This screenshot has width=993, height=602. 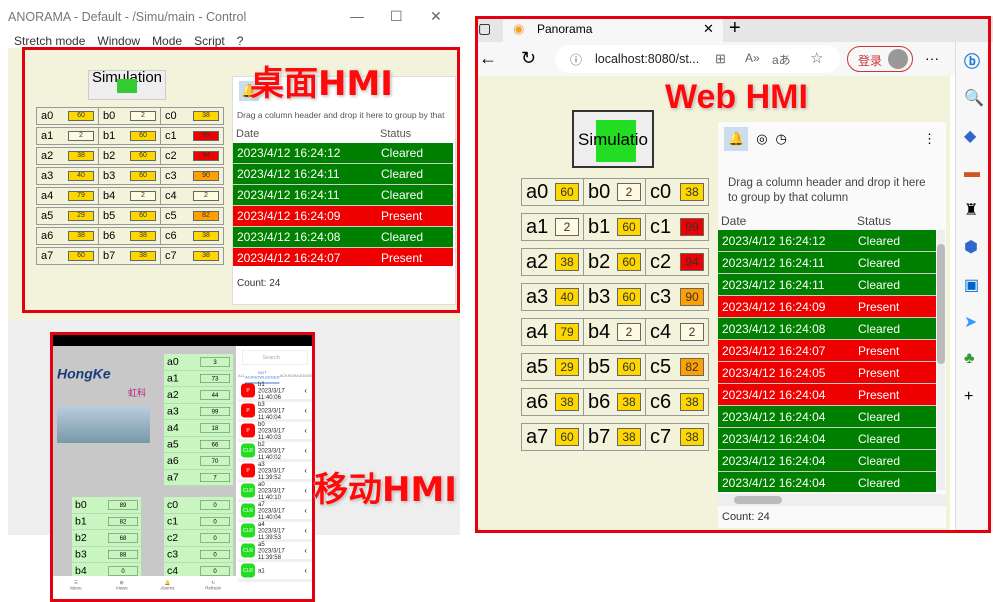 I want to click on alarm-status: Cleared, so click(x=879, y=417).